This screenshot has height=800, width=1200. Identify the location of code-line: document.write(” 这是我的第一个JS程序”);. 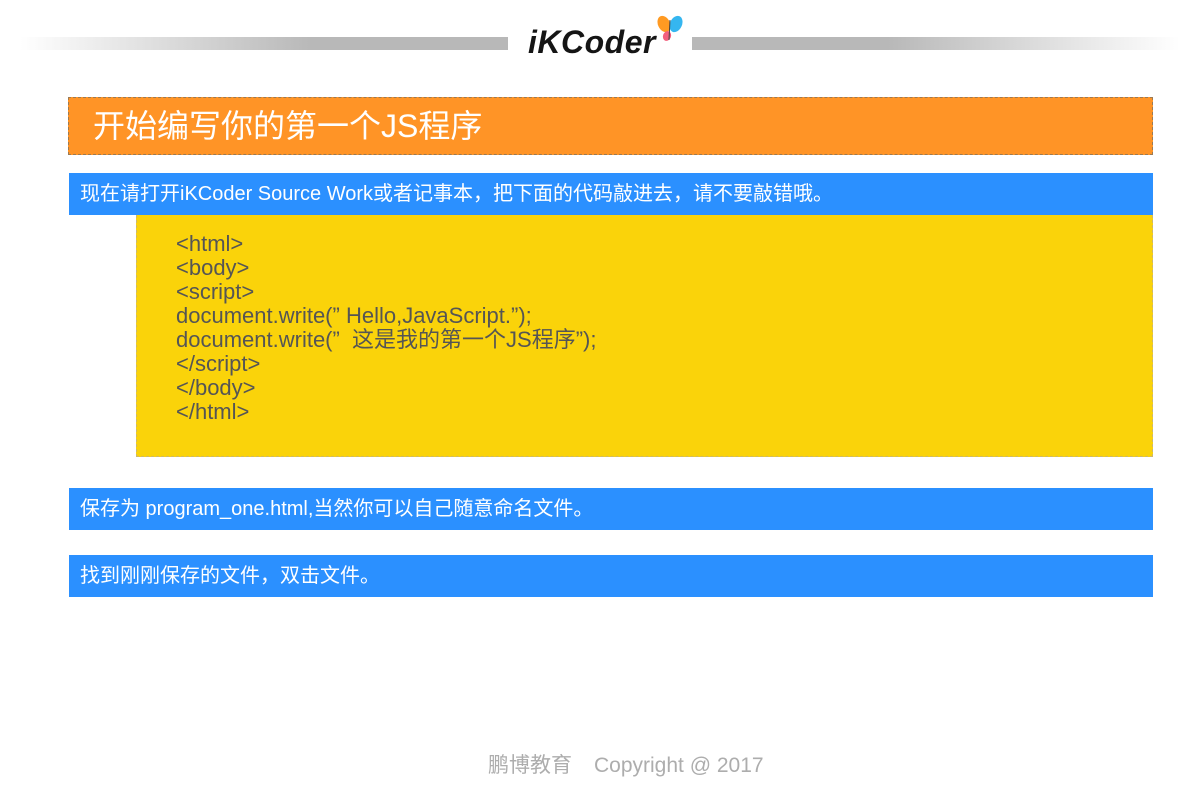
(386, 339).